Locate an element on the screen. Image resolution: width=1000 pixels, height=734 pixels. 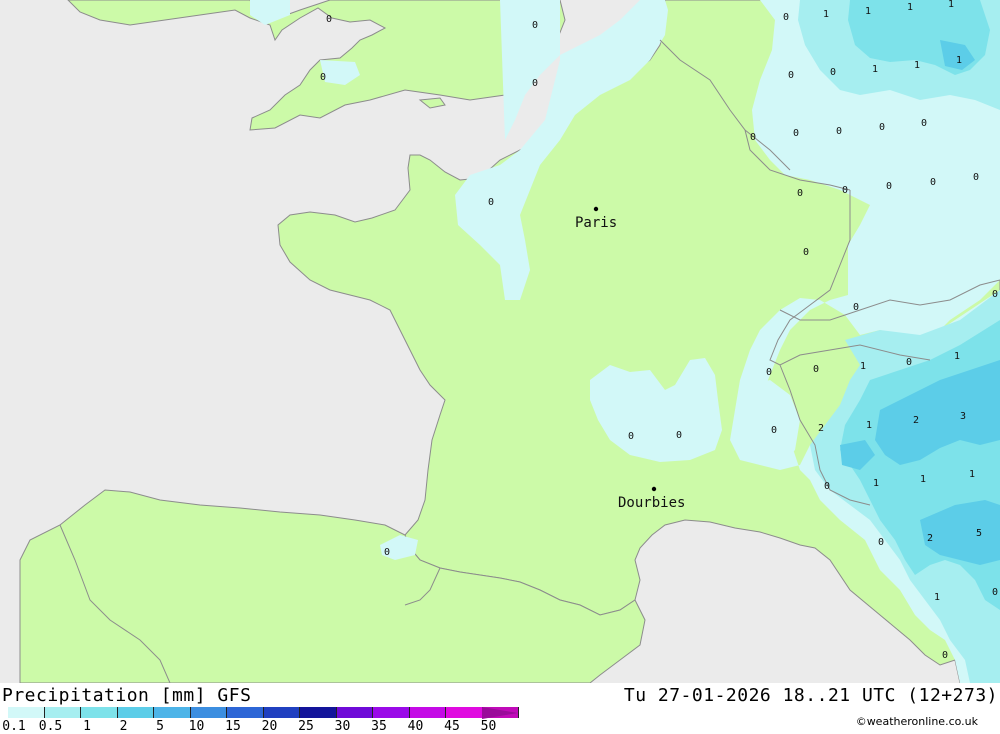
legend-label: 2 is located at coordinates (123, 726).